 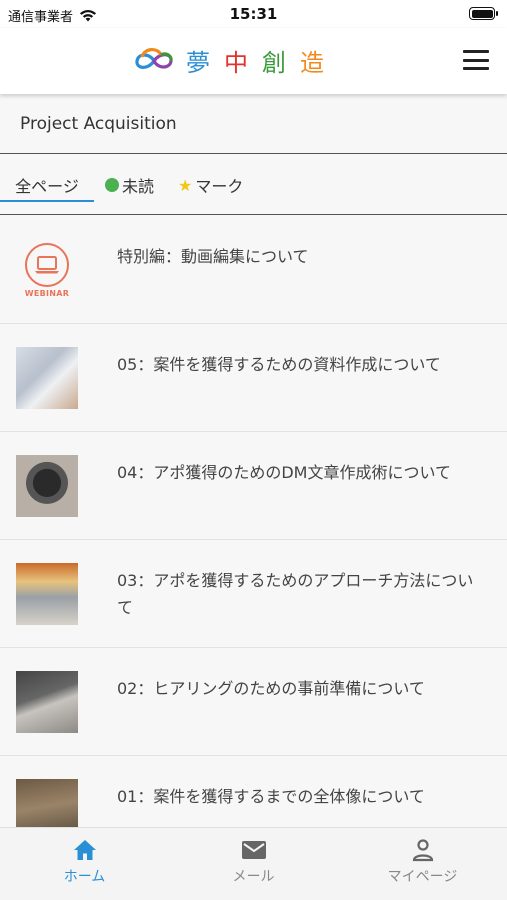 I want to click on person-icon, so click(x=422, y=850).